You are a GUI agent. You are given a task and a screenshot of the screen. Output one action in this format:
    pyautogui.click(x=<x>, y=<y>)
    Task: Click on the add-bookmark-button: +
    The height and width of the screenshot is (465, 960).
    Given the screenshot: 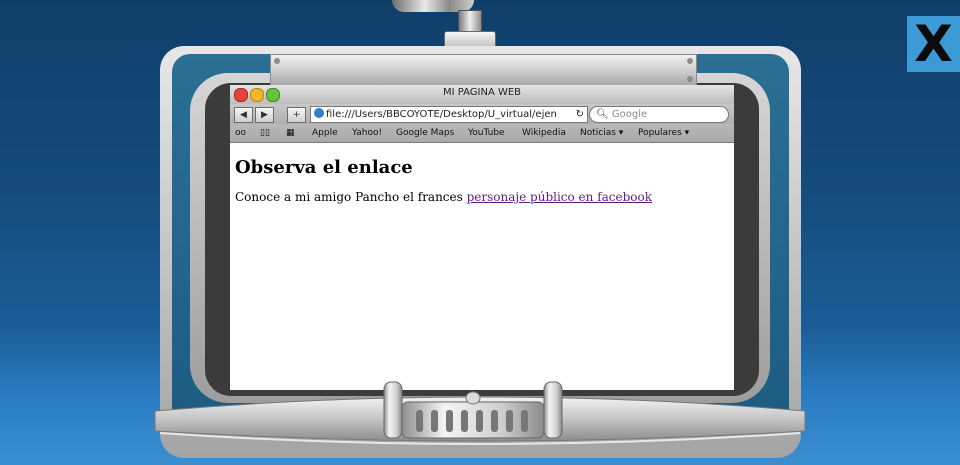 What is the action you would take?
    pyautogui.click(x=296, y=115)
    